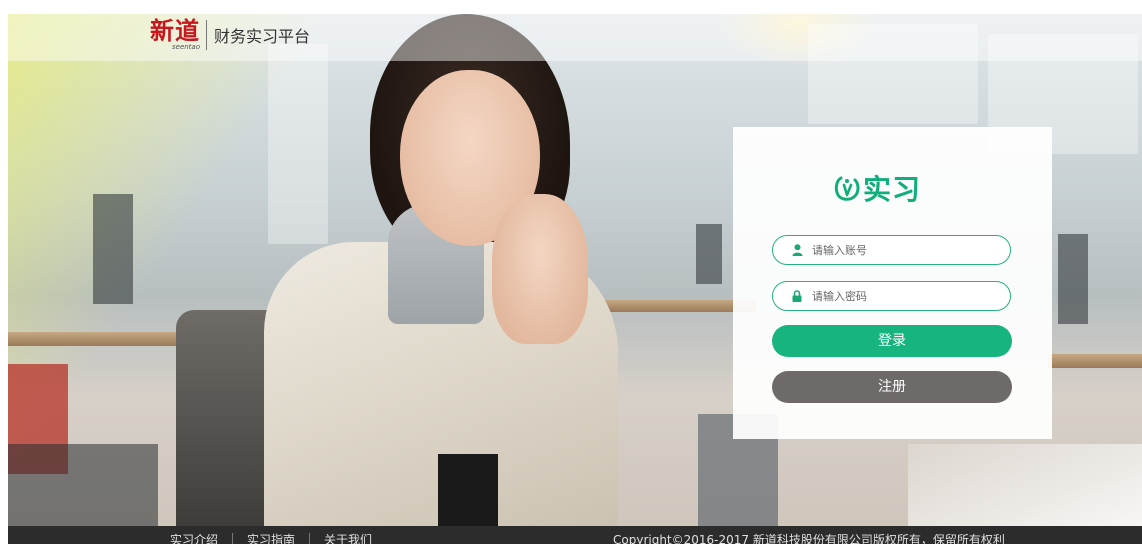  I want to click on username-field, so click(891, 250).